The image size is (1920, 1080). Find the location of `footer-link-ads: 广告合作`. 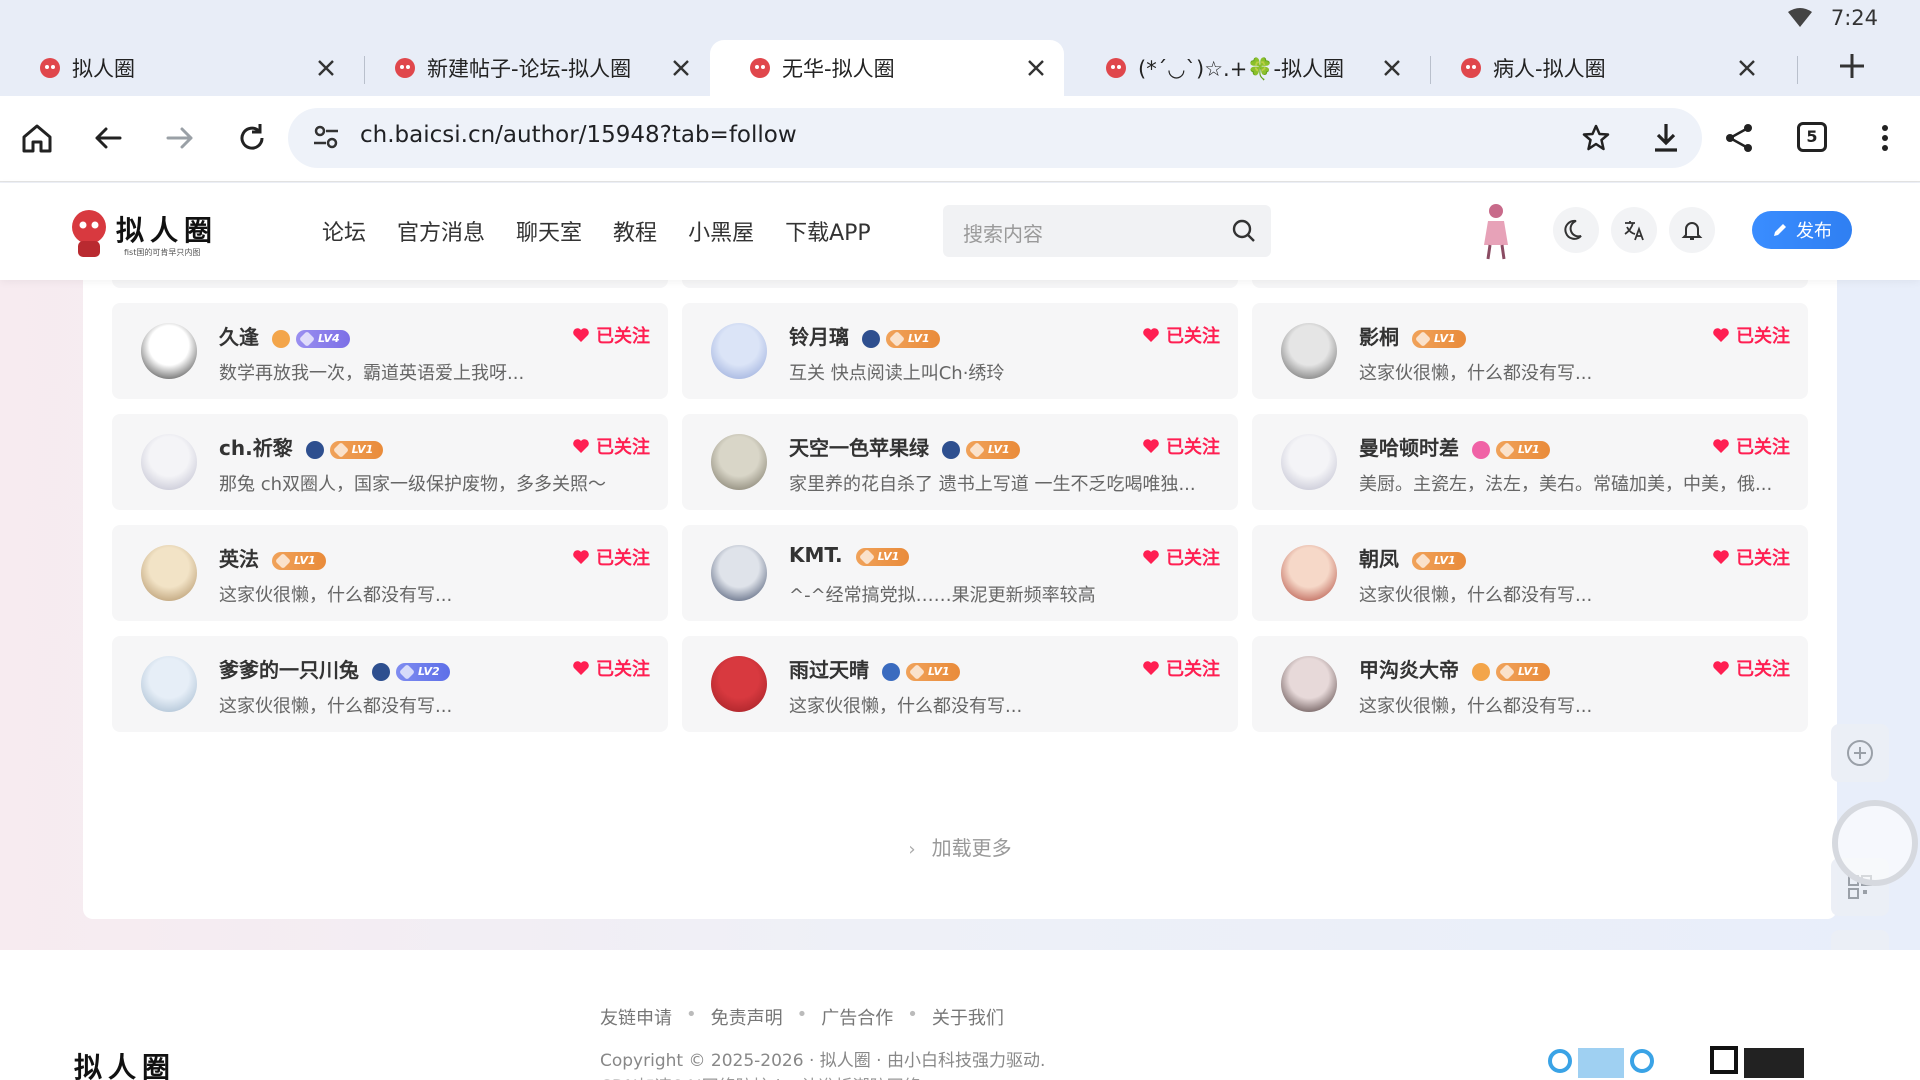

footer-link-ads: 广告合作 is located at coordinates (857, 1017).